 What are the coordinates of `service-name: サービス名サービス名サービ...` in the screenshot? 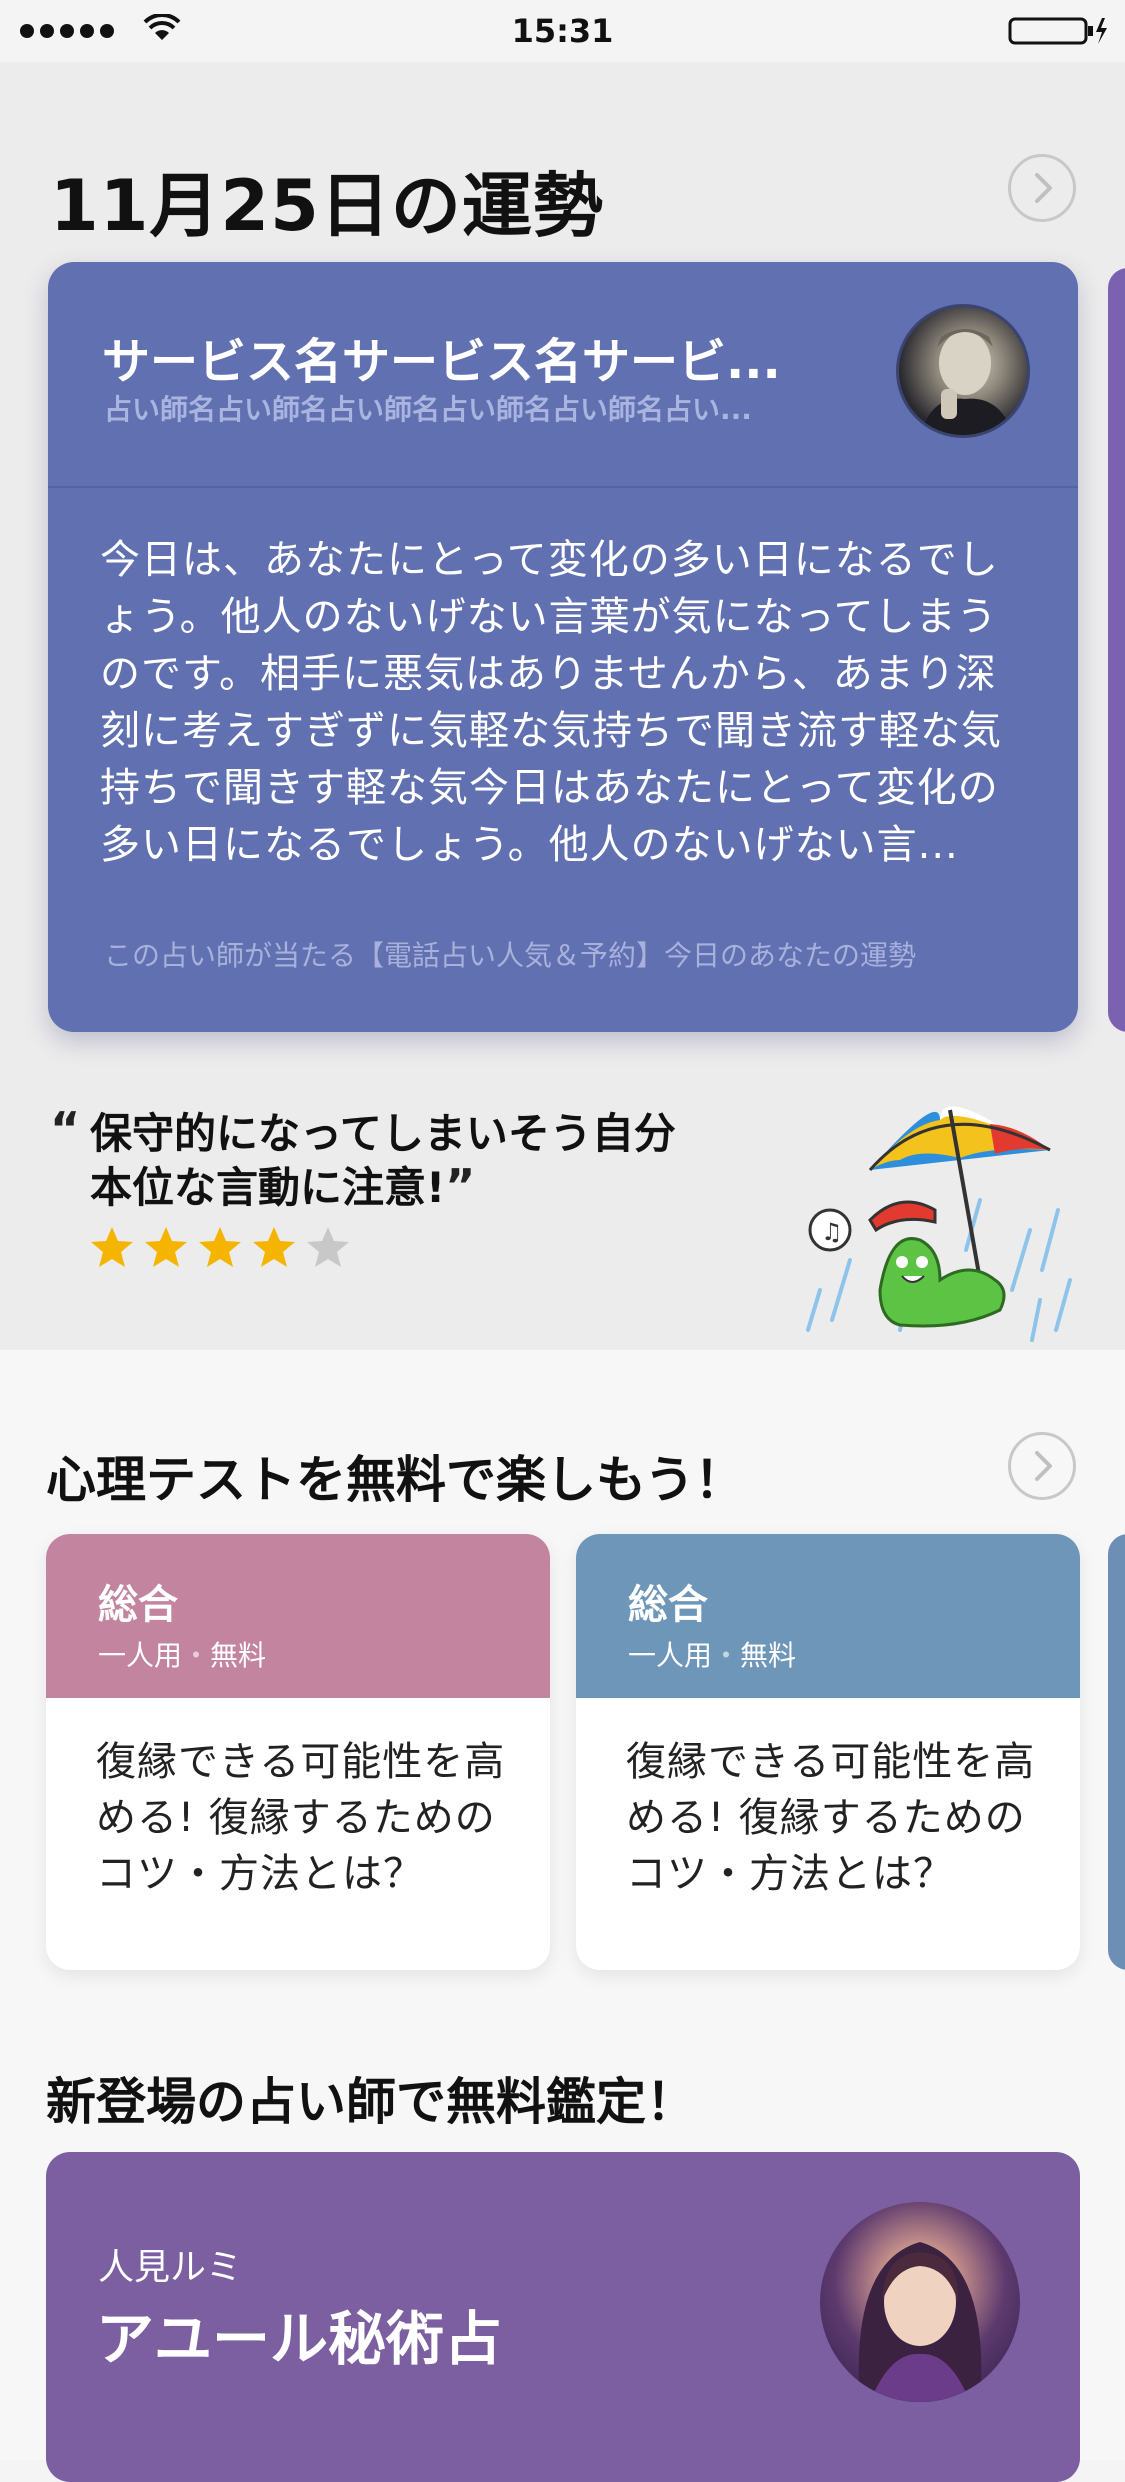 It's located at (441, 362).